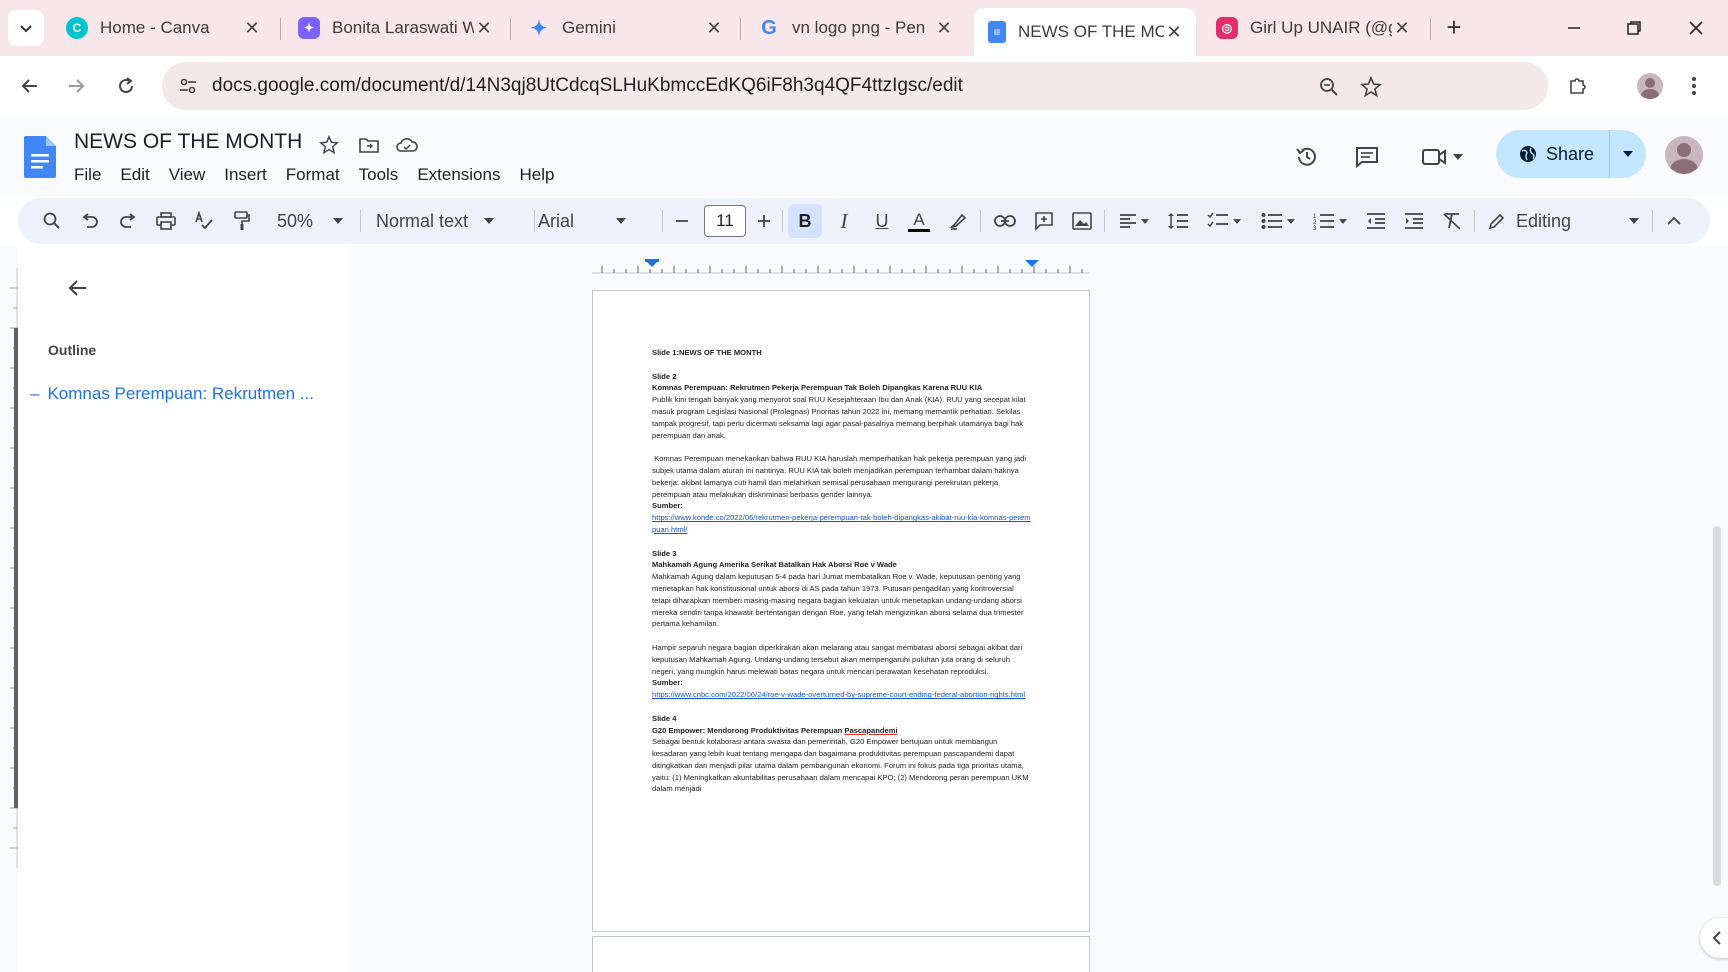 This screenshot has height=972, width=1728. What do you see at coordinates (1005, 221) in the screenshot?
I see `insert-link-button` at bounding box center [1005, 221].